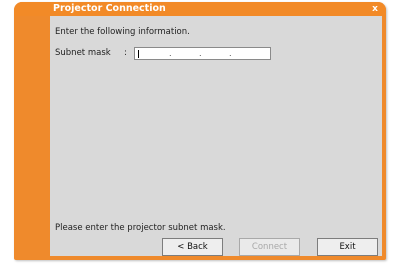 This screenshot has height=265, width=393. I want to click on subnet-mask-input: . . ., so click(202, 53).